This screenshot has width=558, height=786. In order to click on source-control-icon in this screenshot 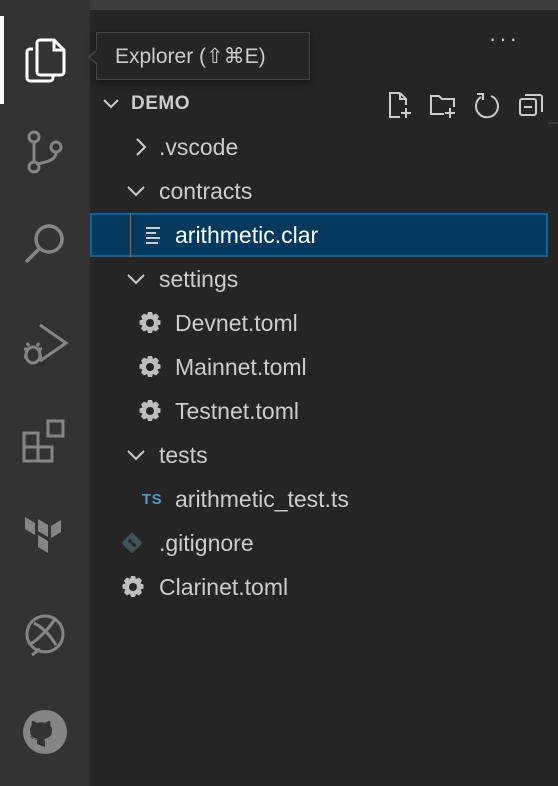, I will do `click(45, 152)`.